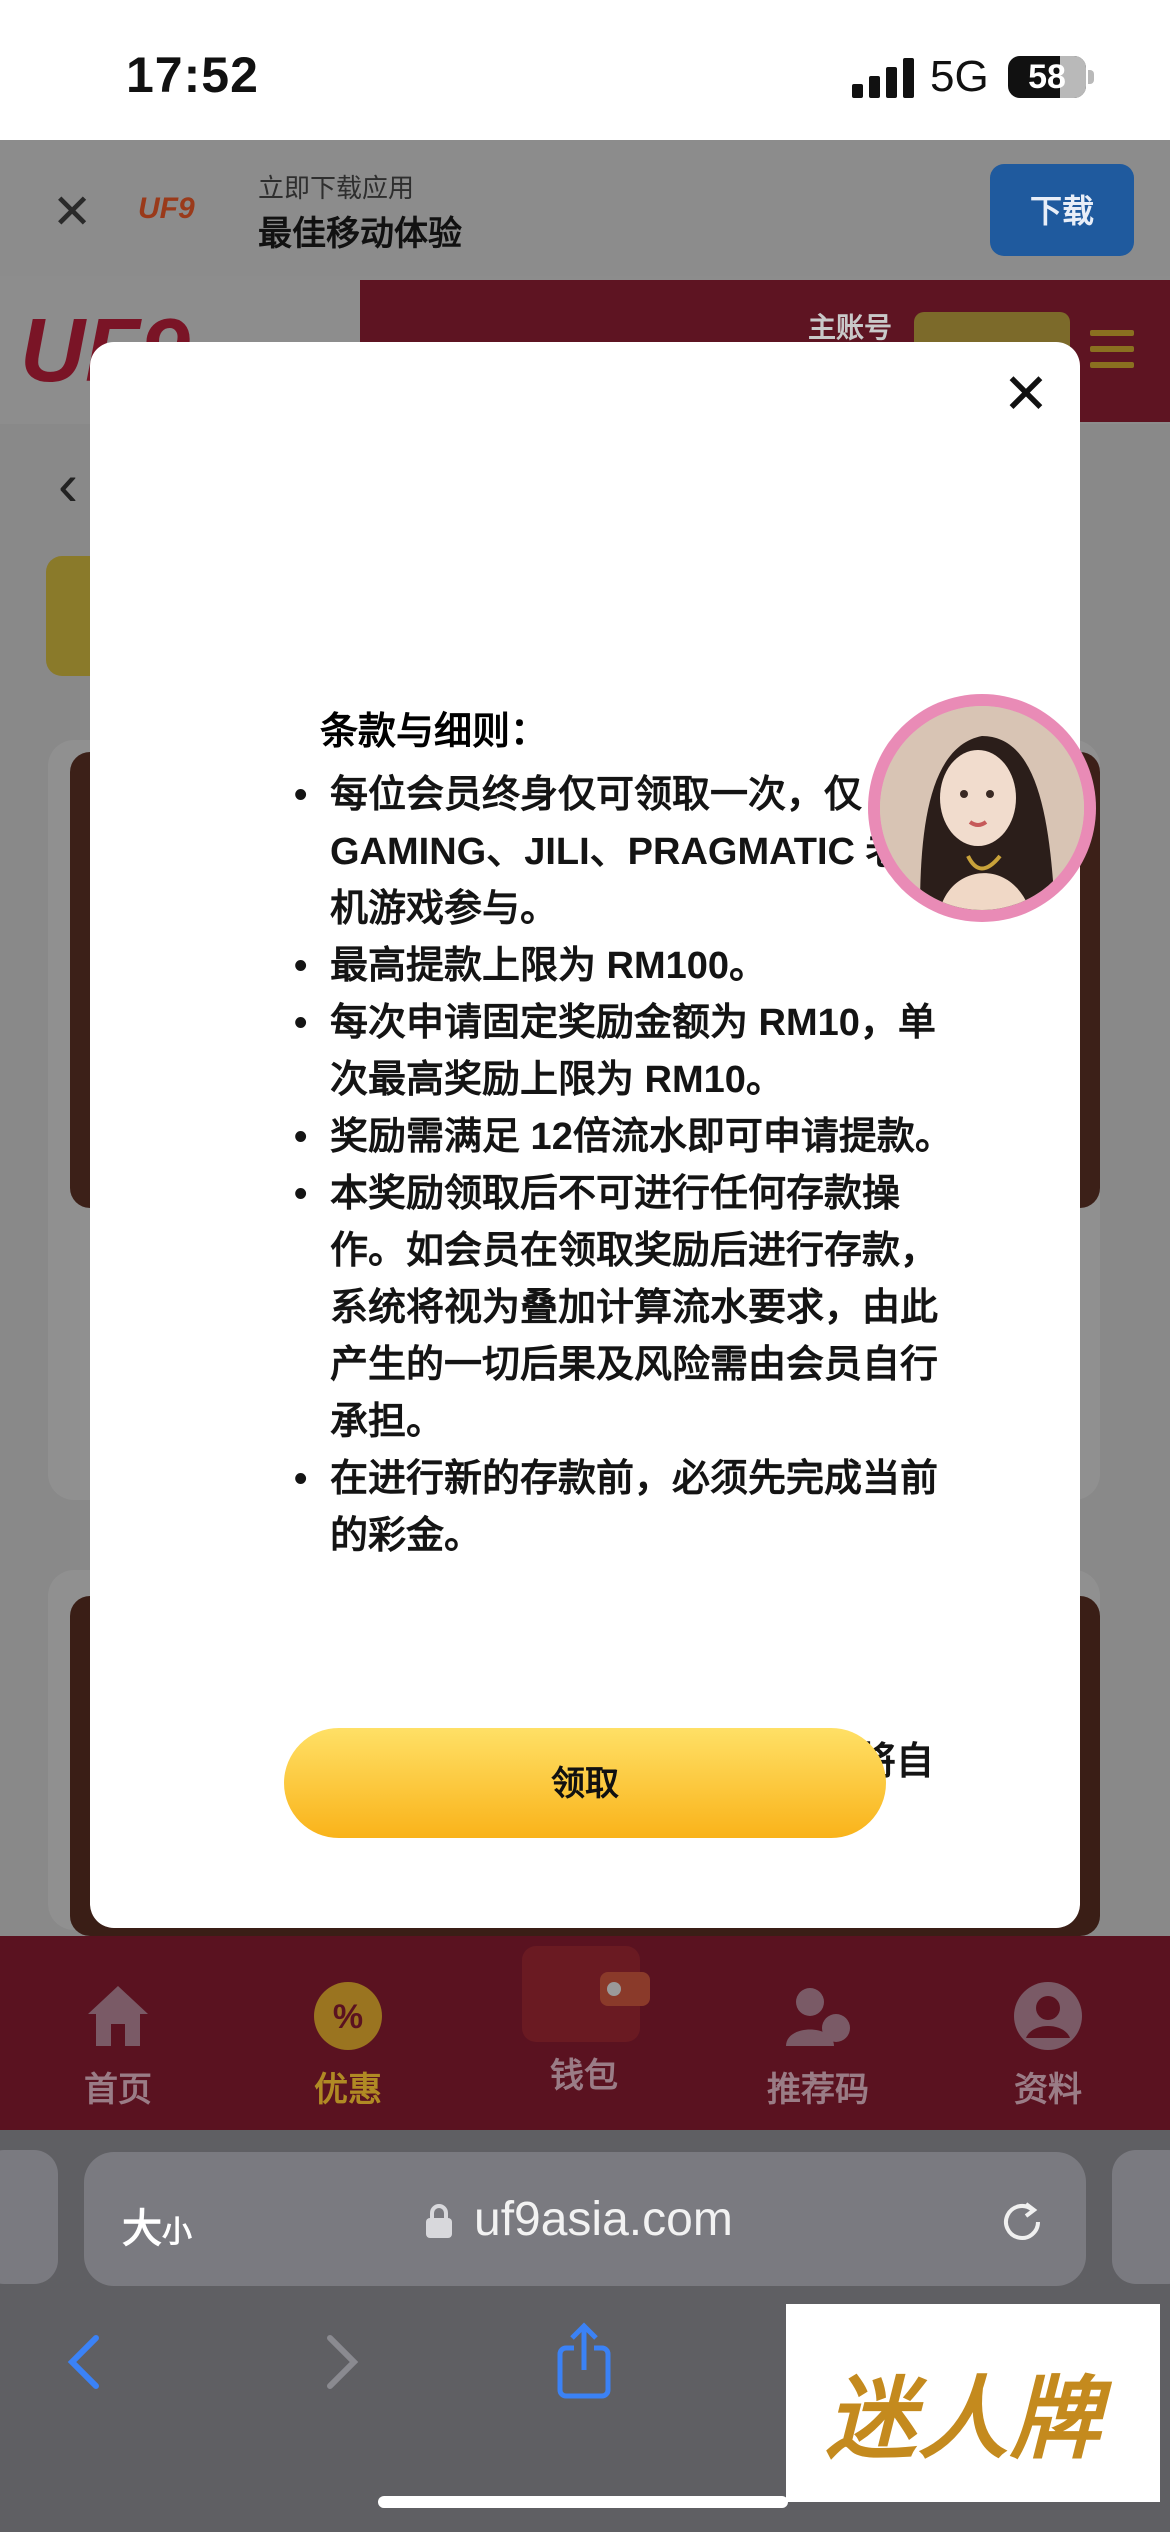  Describe the element at coordinates (348, 2090) in the screenshot. I see `tab-label: 优惠` at that location.